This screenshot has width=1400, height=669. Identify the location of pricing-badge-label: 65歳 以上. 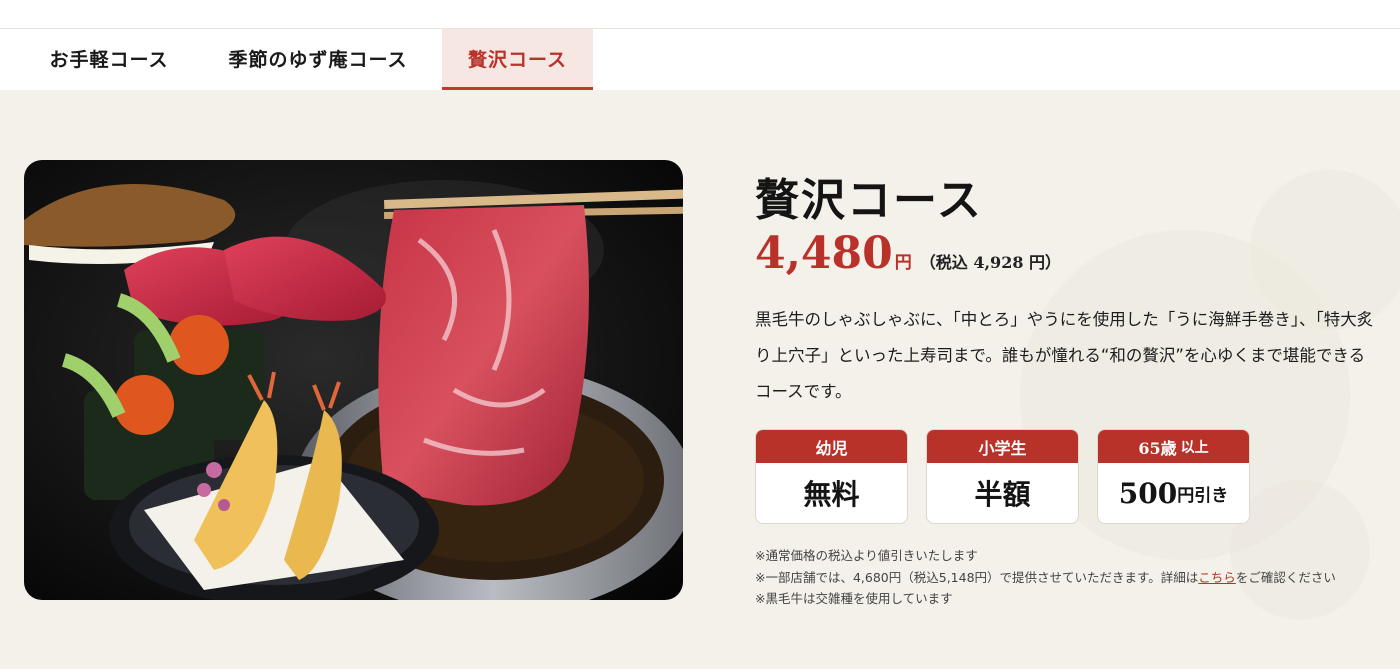
(1173, 446).